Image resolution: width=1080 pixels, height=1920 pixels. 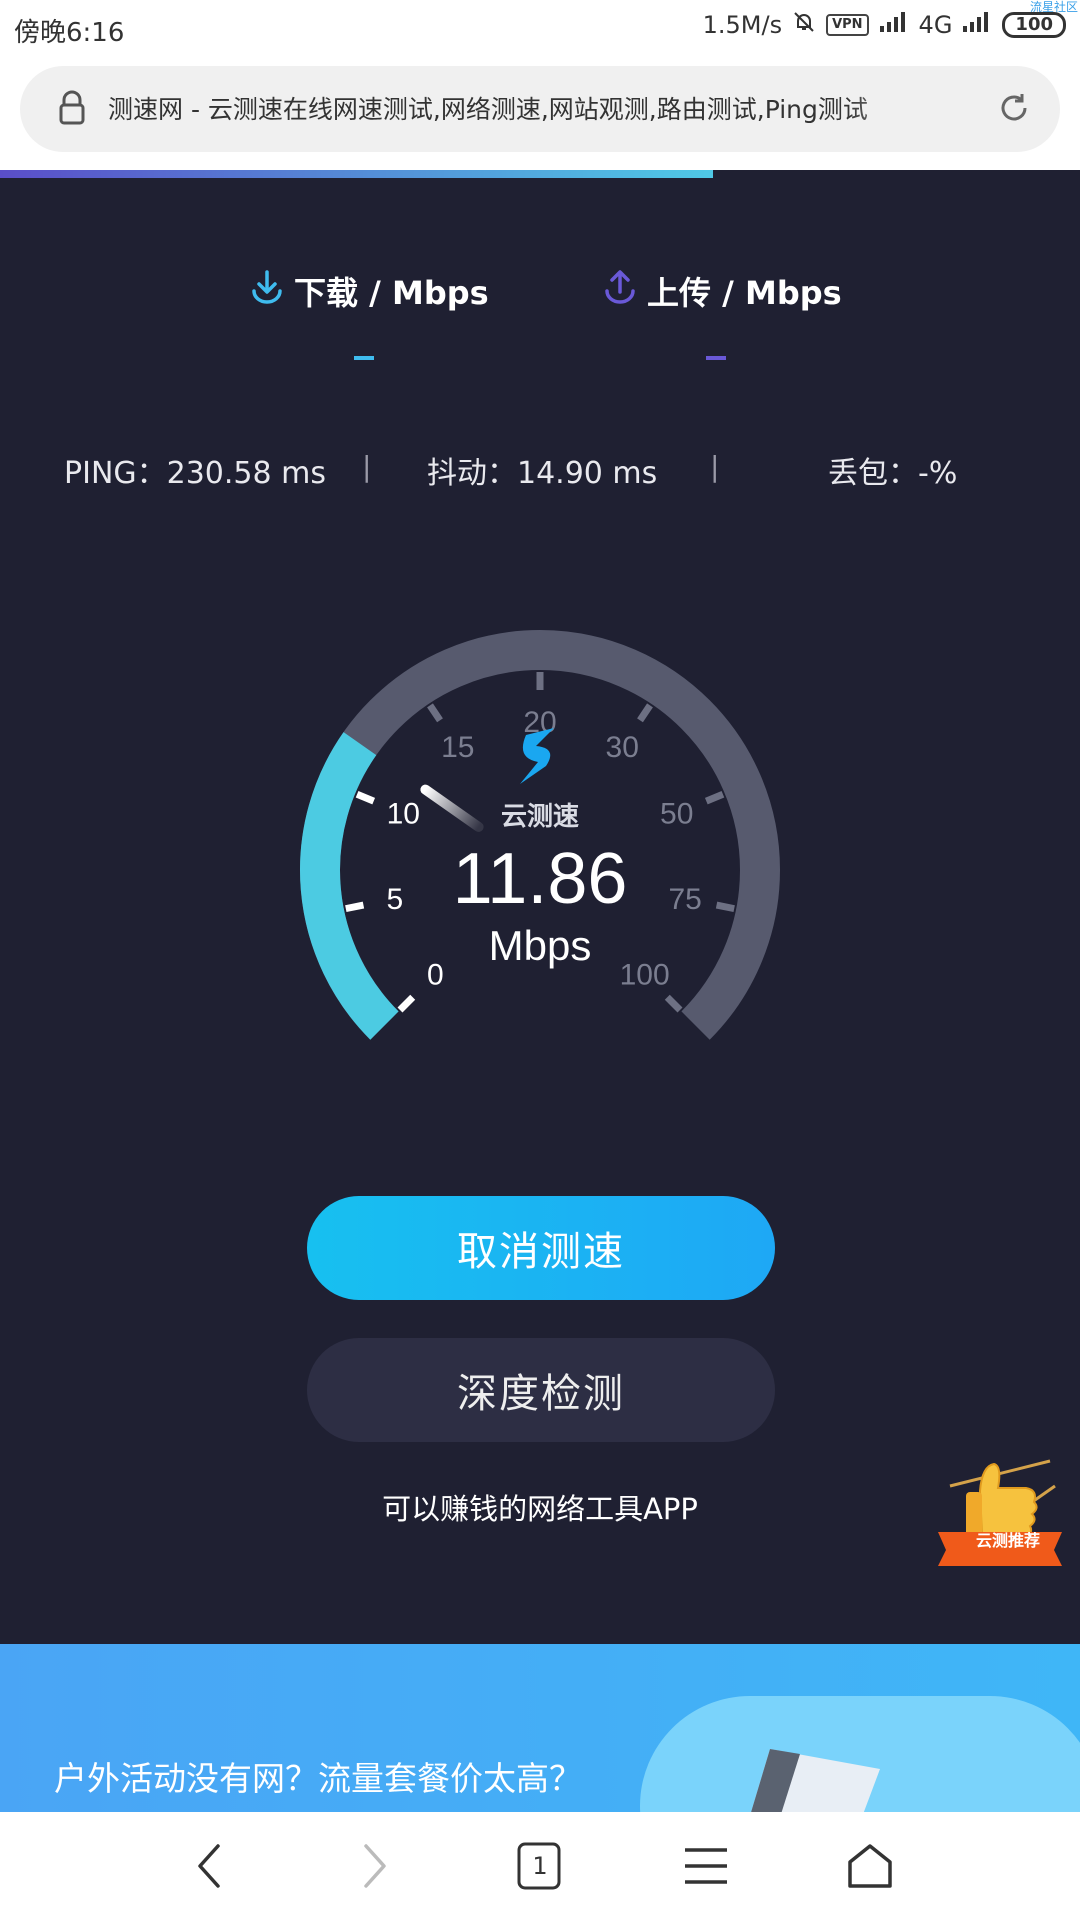 I want to click on promo-banner: 户外活动没有网？流量套餐价太高？, so click(x=540, y=1728).